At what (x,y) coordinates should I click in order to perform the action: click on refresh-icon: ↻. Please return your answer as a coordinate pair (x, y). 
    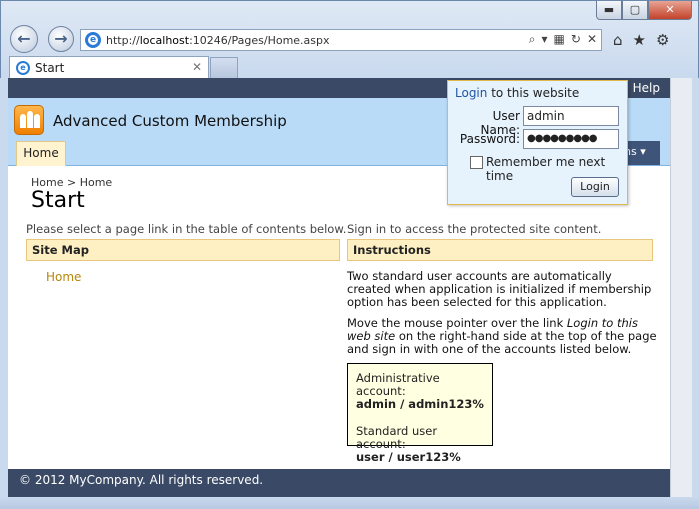
    Looking at the image, I should click on (576, 39).